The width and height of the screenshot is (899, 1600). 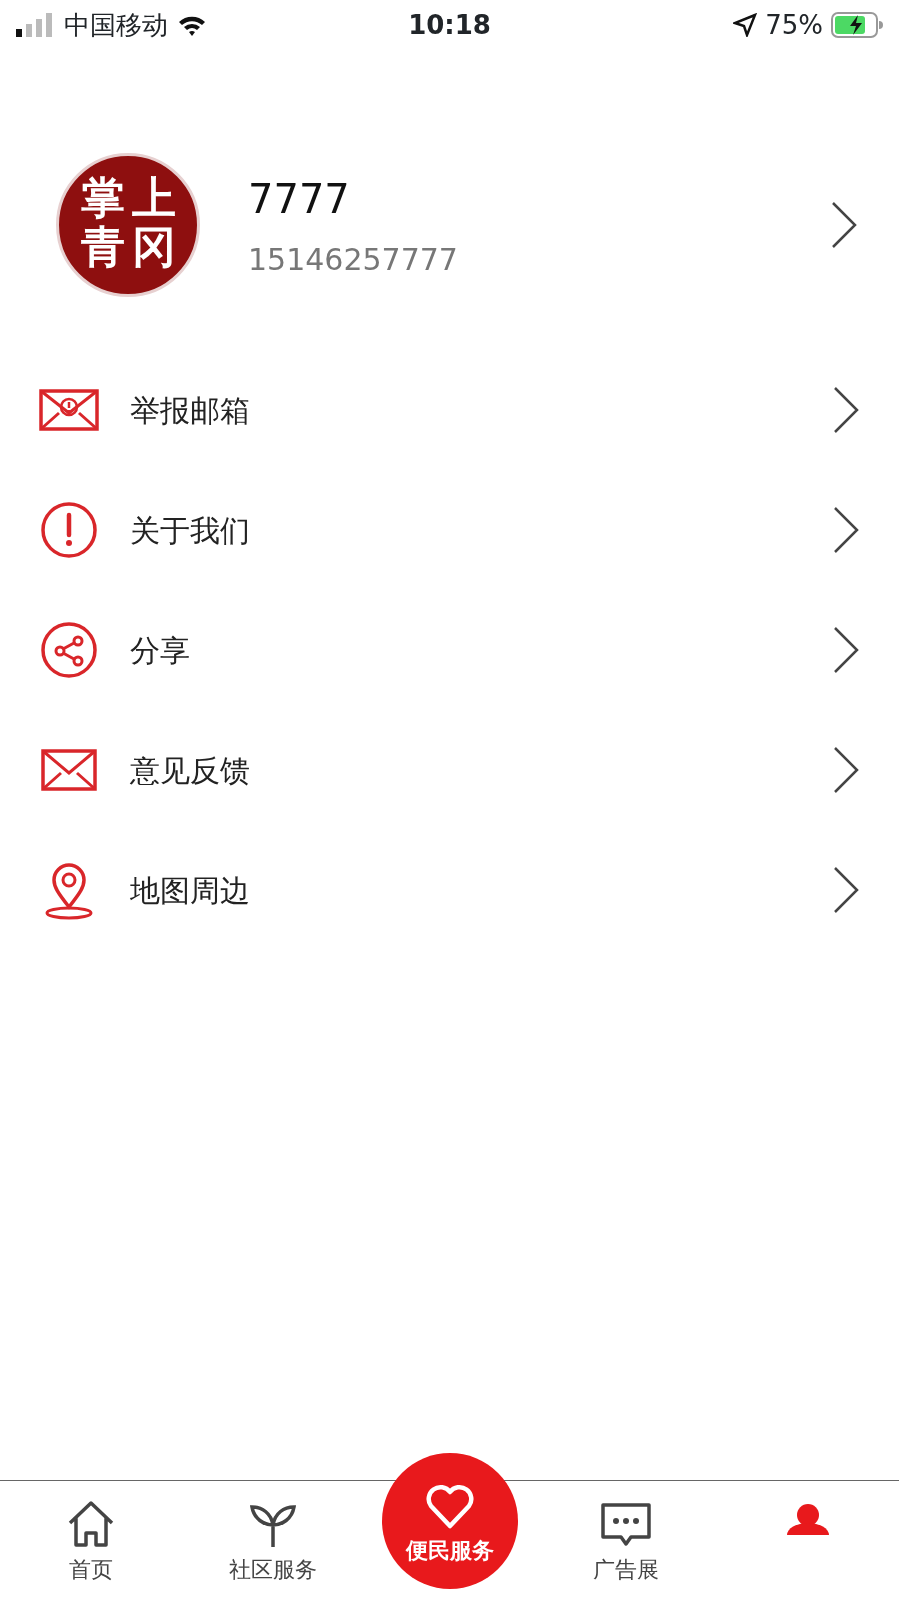 What do you see at coordinates (449, 1521) in the screenshot?
I see `center-tab-button: 便民服务` at bounding box center [449, 1521].